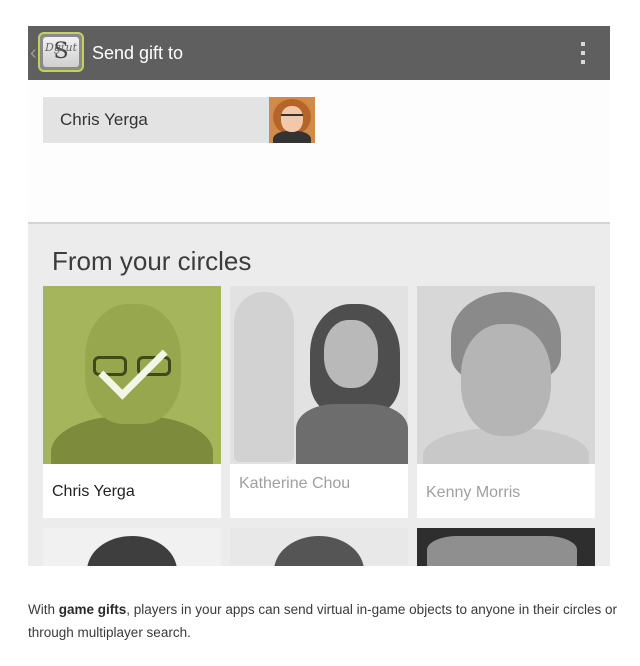 The width and height of the screenshot is (640, 666). I want to click on divider, so click(319, 223).